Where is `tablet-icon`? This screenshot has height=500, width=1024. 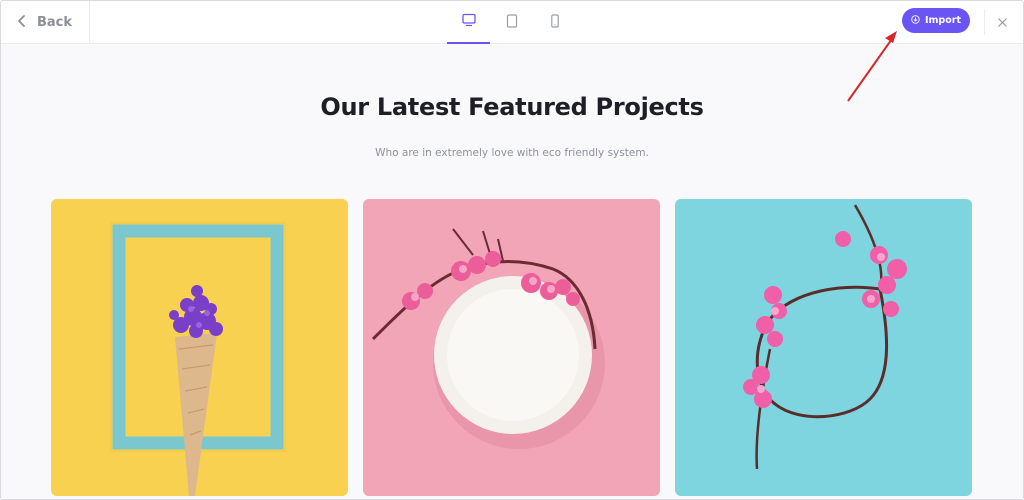 tablet-icon is located at coordinates (512, 22).